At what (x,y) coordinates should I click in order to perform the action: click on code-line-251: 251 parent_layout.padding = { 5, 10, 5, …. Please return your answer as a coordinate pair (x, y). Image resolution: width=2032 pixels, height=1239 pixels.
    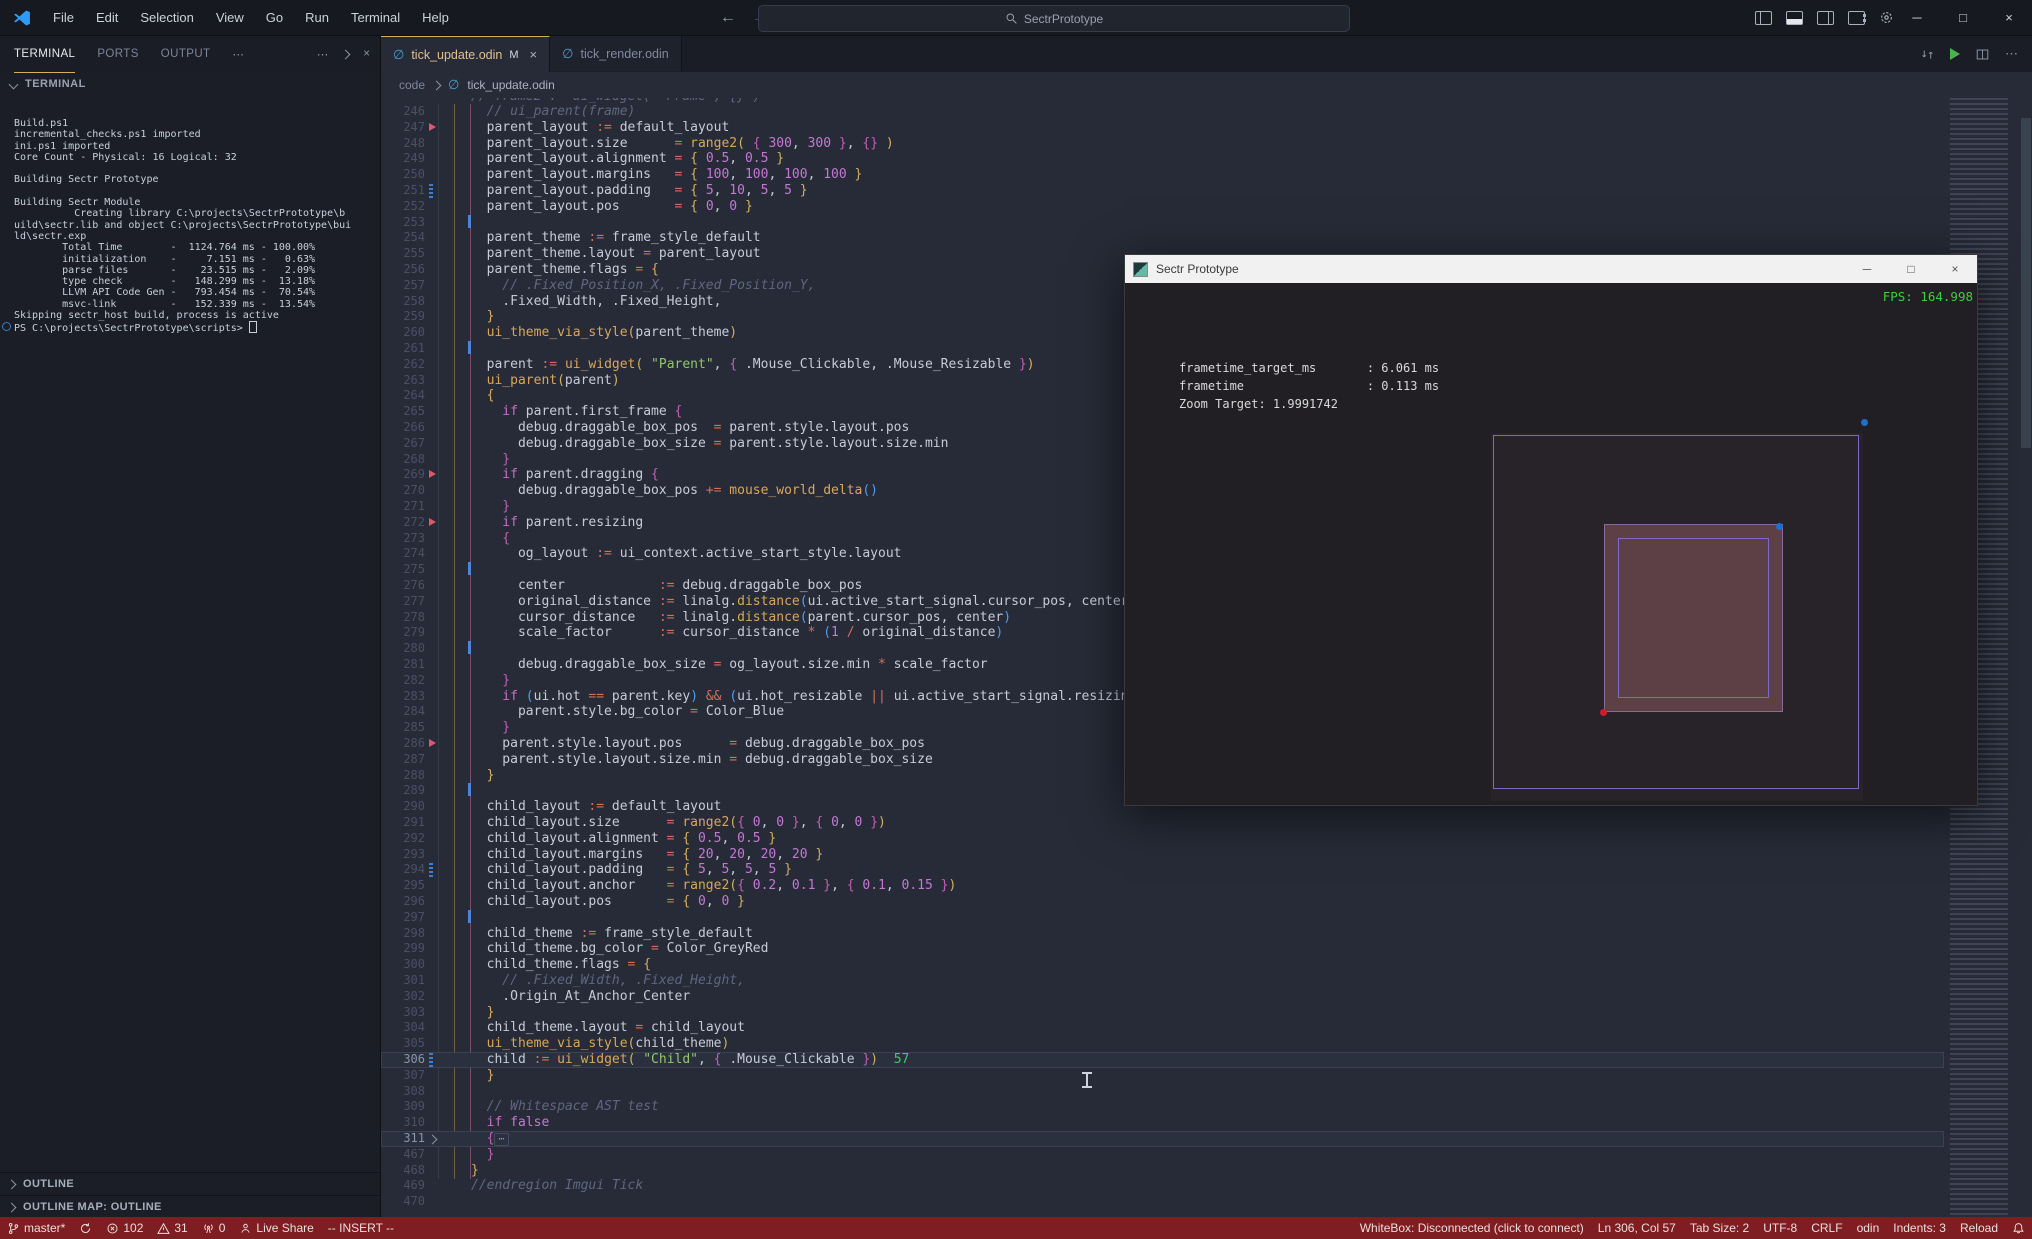
    Looking at the image, I should click on (1162, 191).